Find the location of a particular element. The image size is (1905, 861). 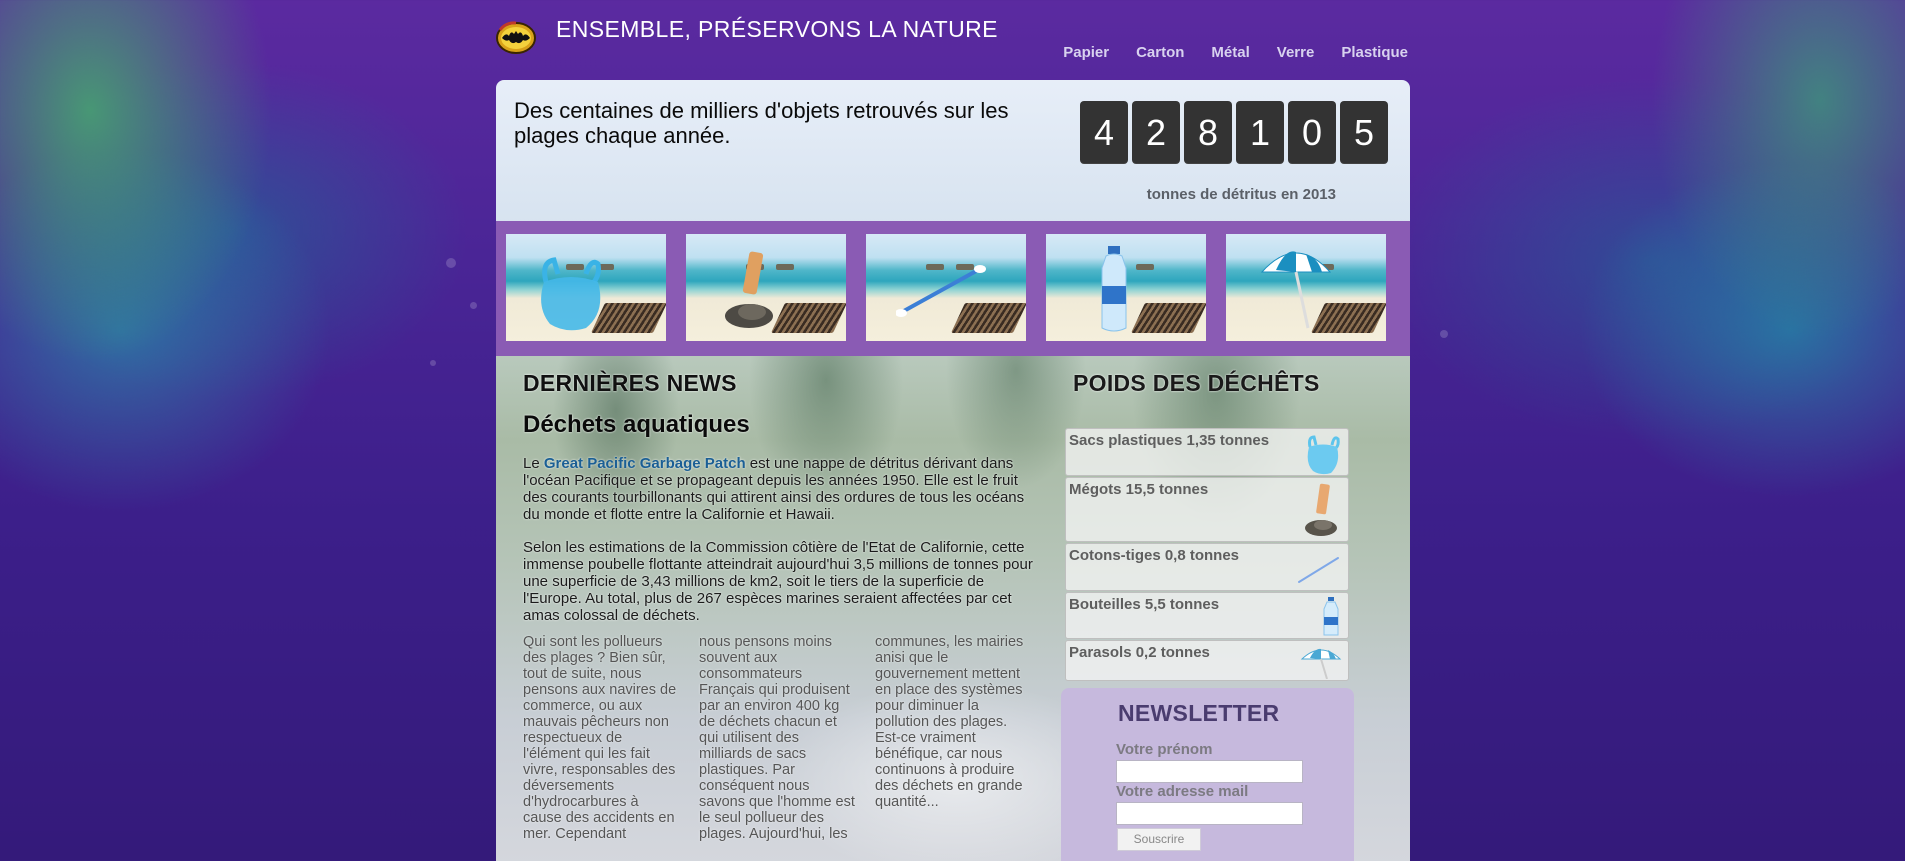

email-input is located at coordinates (1209, 813).